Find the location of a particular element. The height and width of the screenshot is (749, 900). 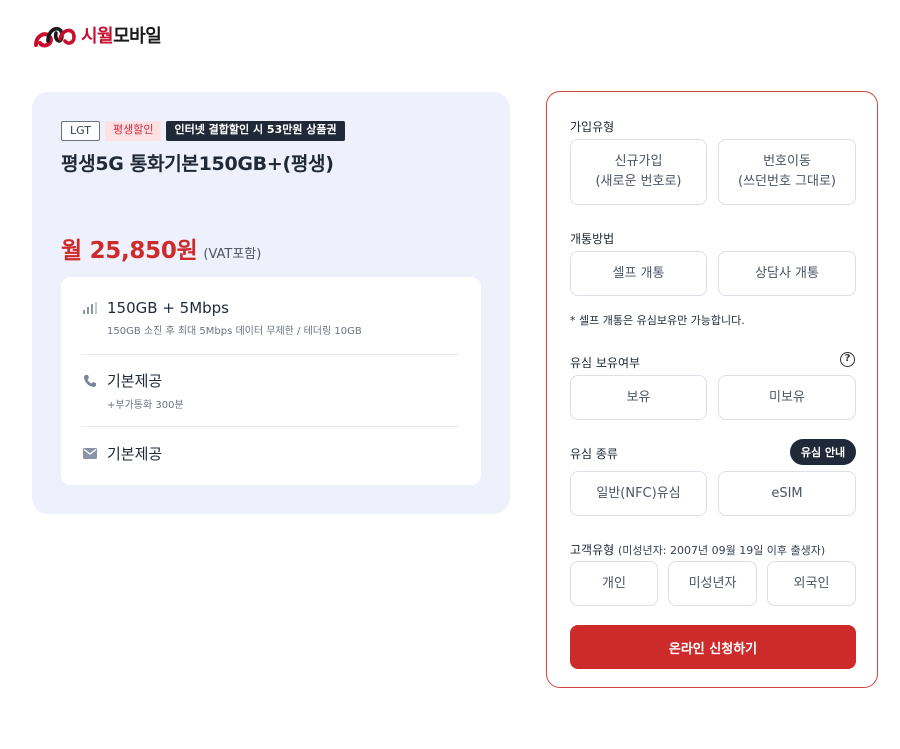

carrier-badge: LGT is located at coordinates (80, 131).